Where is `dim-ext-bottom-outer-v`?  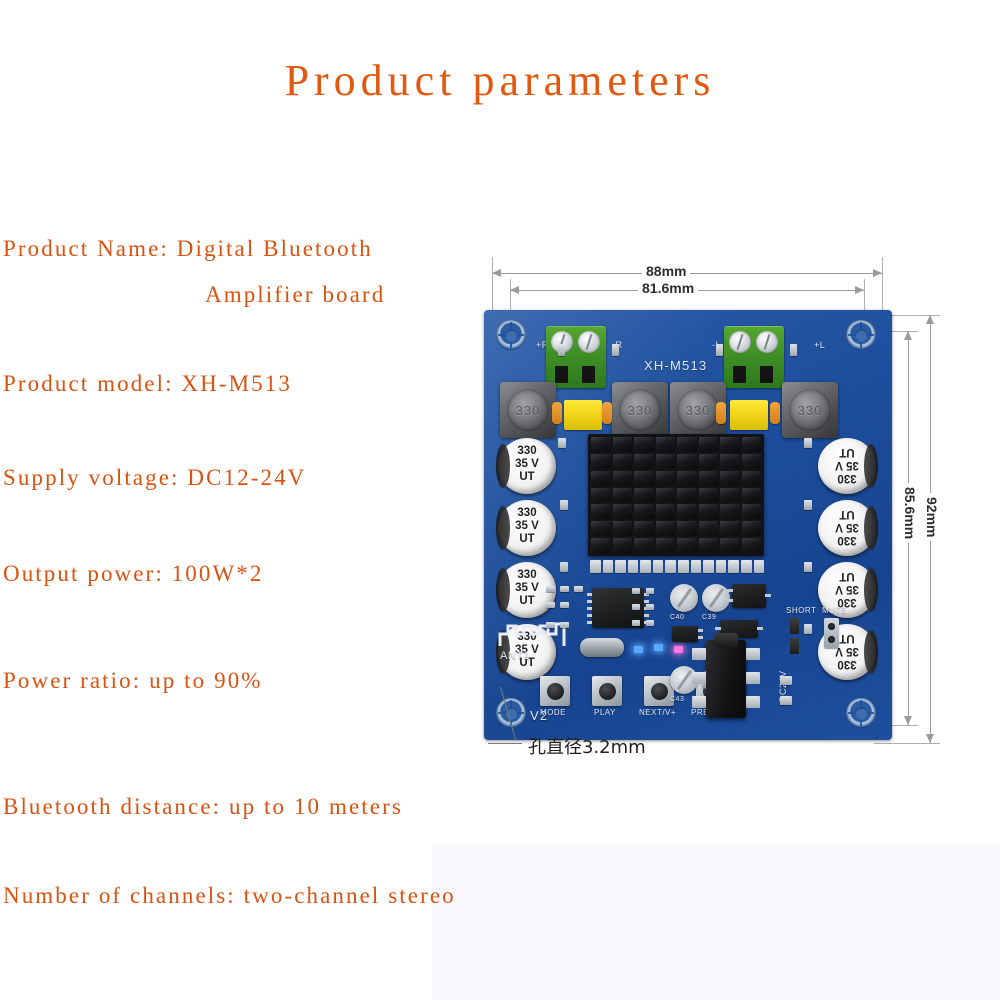
dim-ext-bottom-outer-v is located at coordinates (907, 743).